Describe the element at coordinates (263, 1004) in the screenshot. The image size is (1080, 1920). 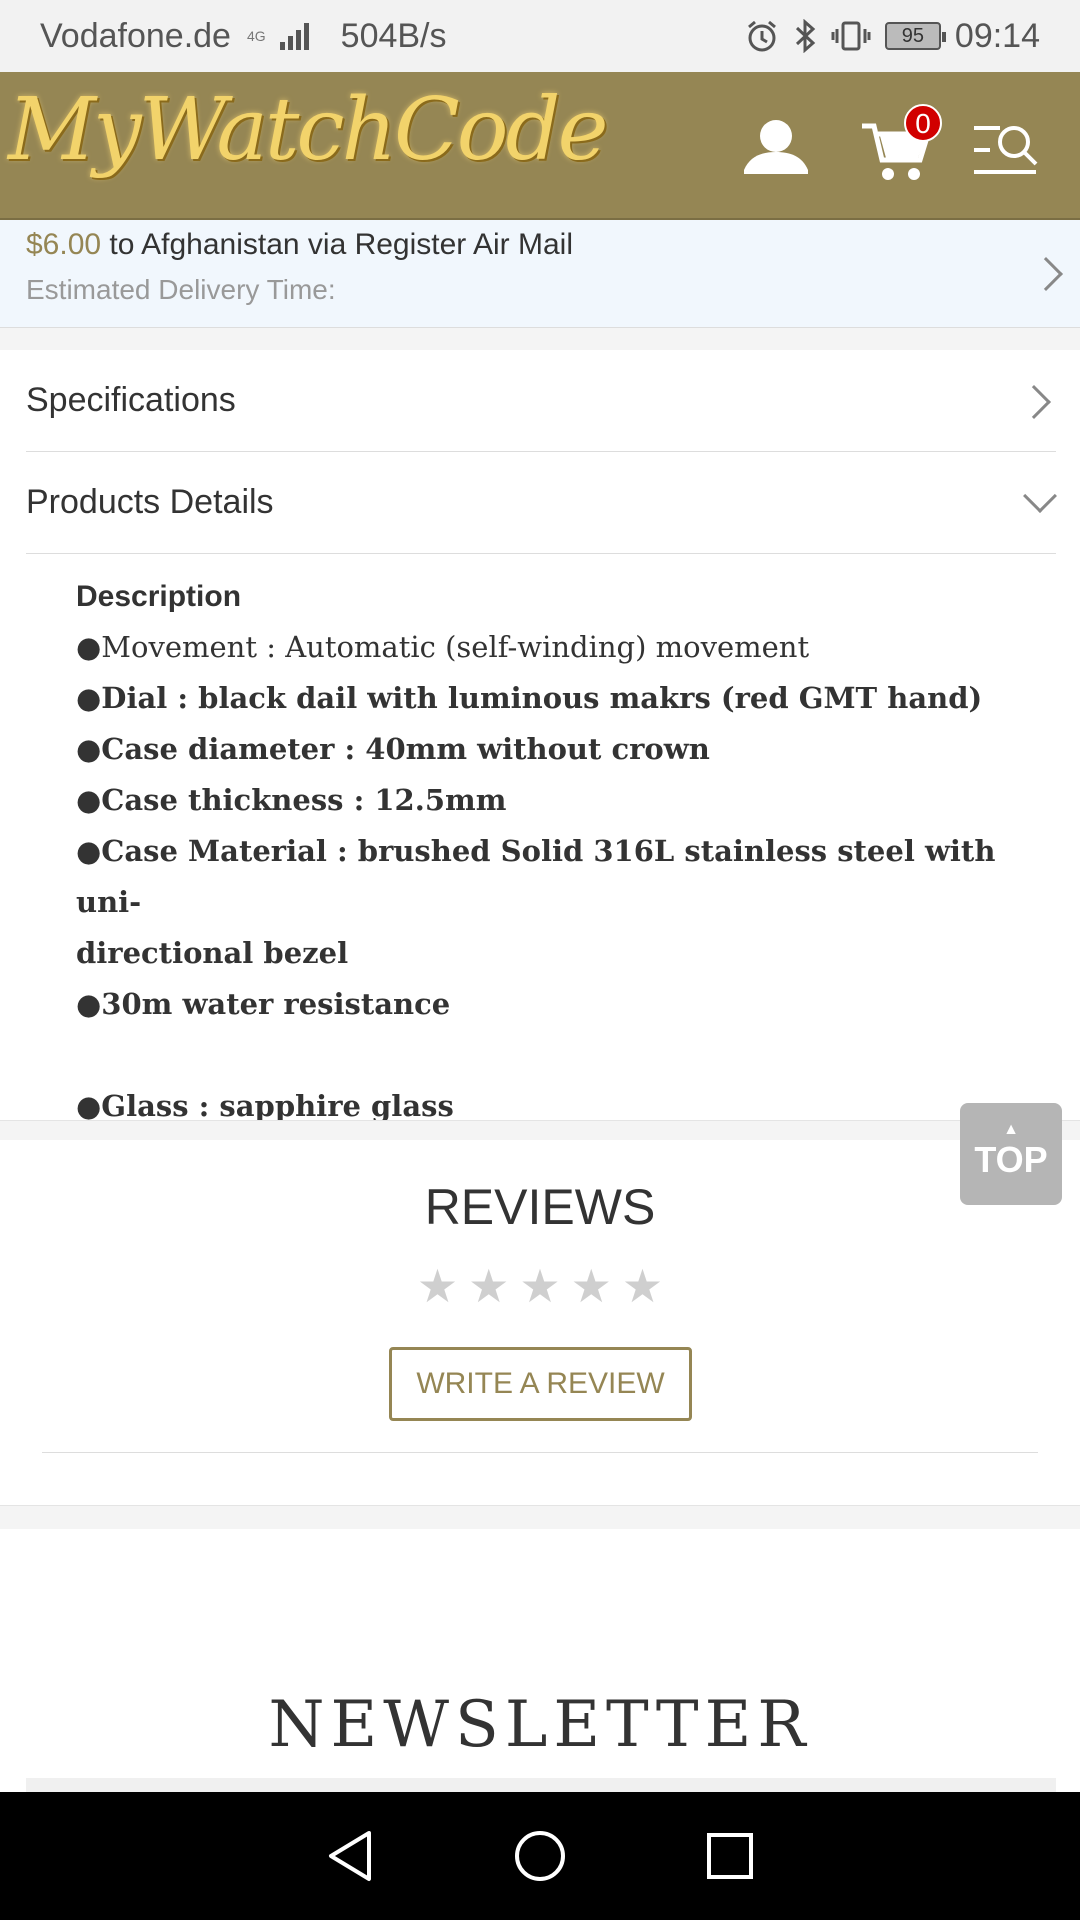
I see `description-line: ●30m water resistance` at that location.